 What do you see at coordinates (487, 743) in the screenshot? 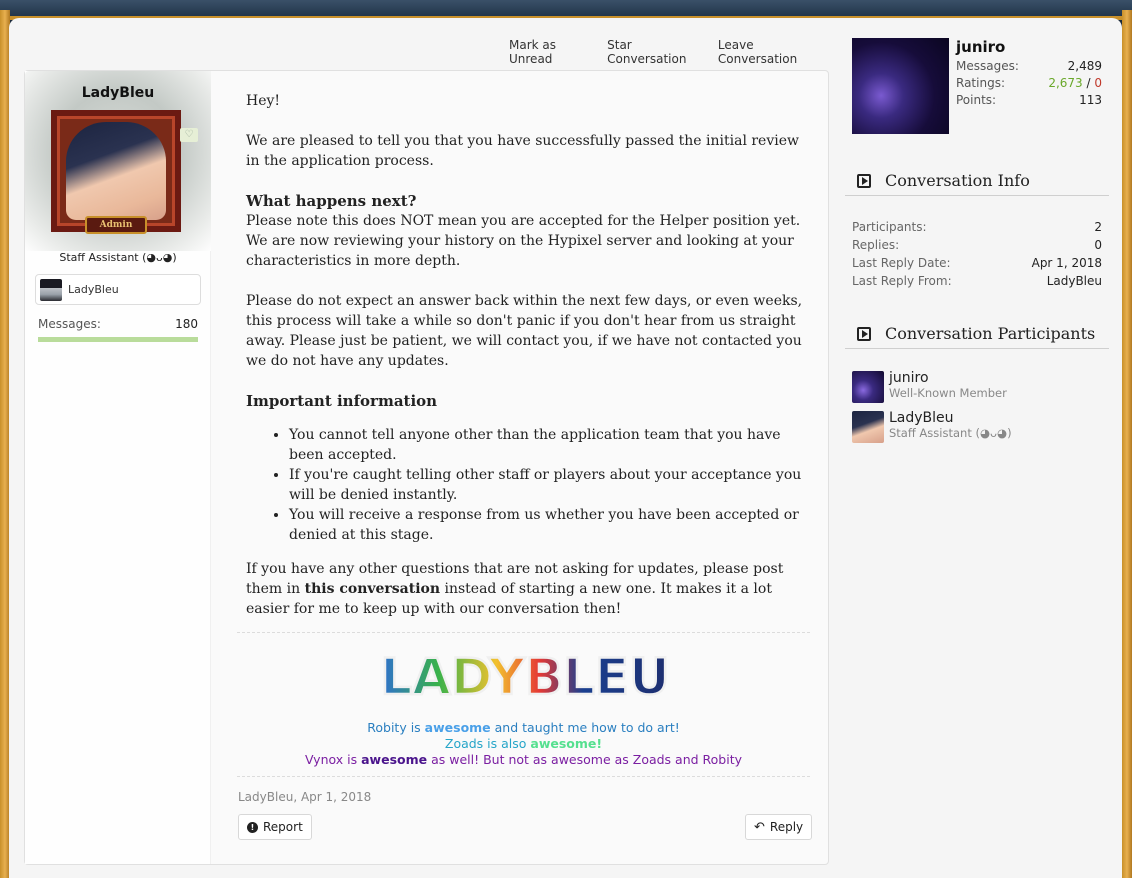
I see `sig-l2-a: Zoads is also` at bounding box center [487, 743].